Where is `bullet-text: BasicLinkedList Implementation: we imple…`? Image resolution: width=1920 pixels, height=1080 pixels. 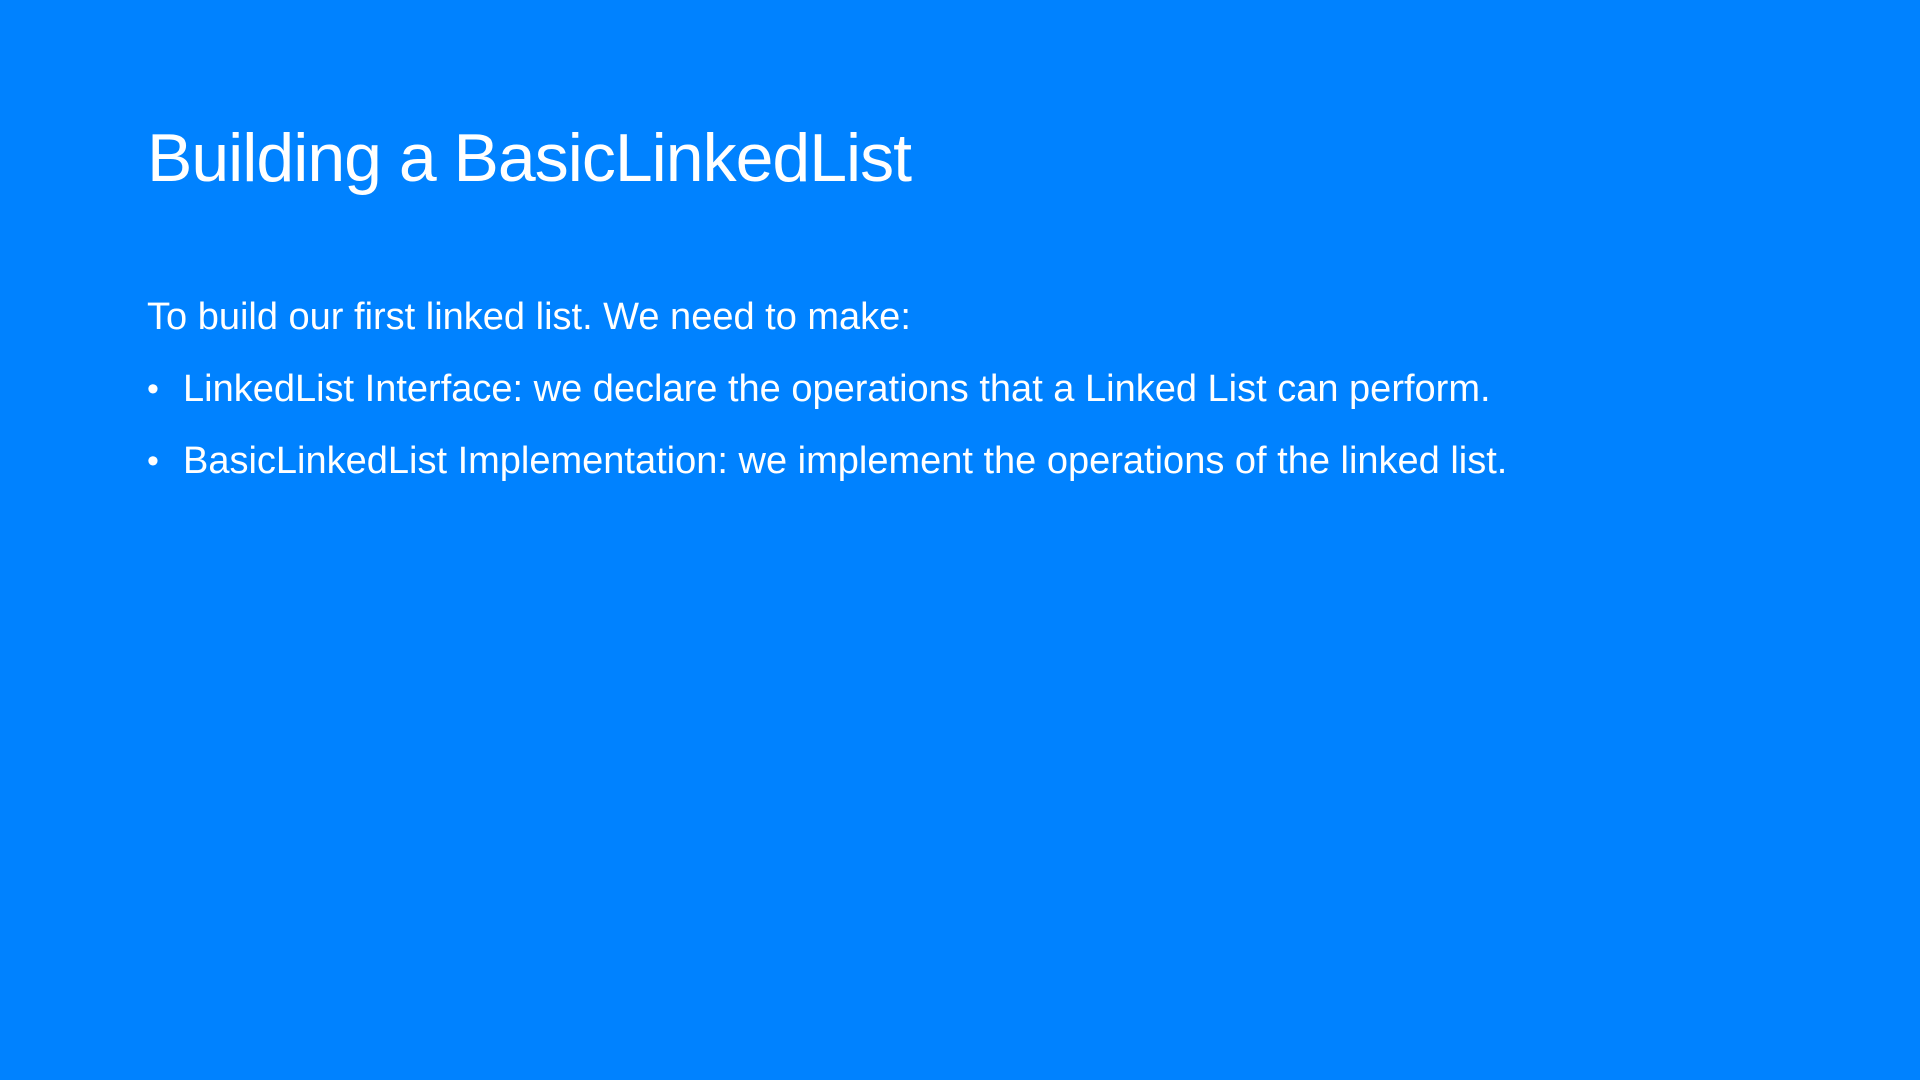
bullet-text: BasicLinkedList Implementation: we imple… is located at coordinates (845, 461).